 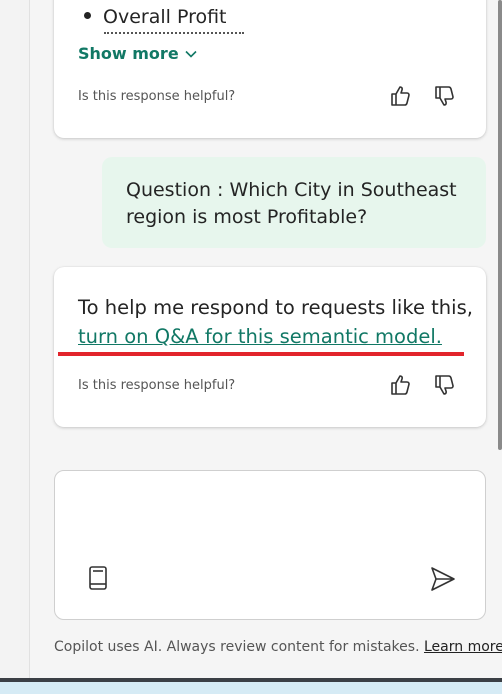 I want to click on left-rail, so click(x=15, y=339).